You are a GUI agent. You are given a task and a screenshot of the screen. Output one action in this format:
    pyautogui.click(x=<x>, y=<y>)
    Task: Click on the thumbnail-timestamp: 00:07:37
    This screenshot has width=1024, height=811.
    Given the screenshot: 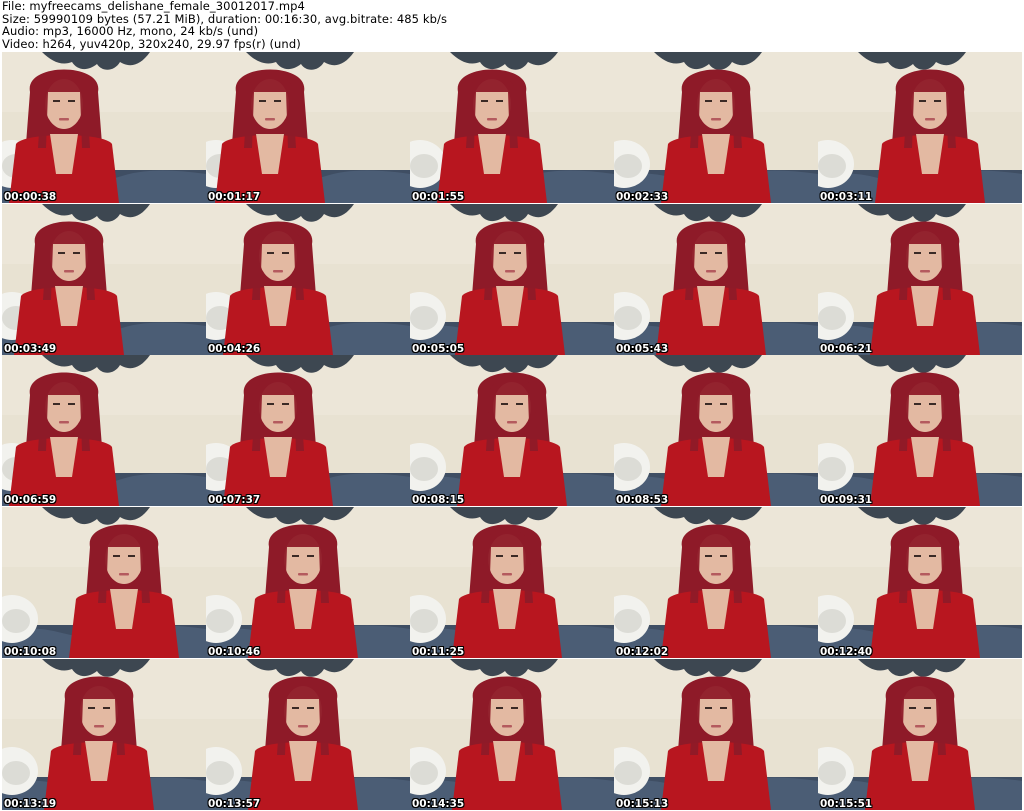 What is the action you would take?
    pyautogui.click(x=234, y=500)
    